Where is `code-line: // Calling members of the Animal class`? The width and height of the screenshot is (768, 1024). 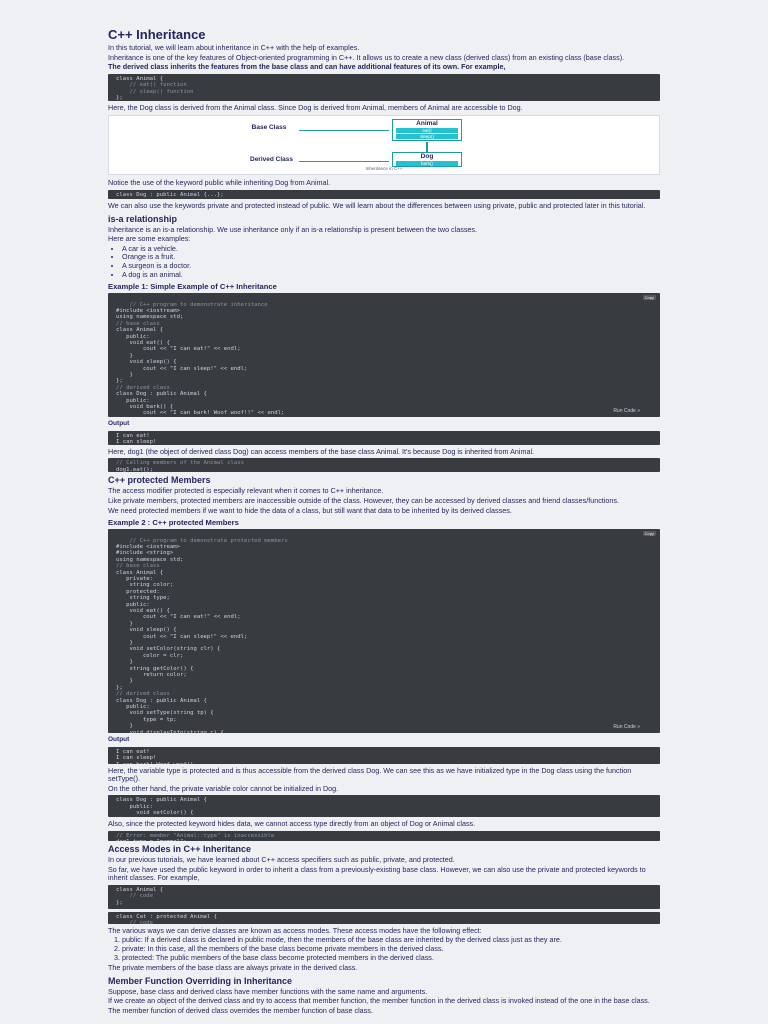
code-line: // Calling members of the Animal class is located at coordinates (180, 463).